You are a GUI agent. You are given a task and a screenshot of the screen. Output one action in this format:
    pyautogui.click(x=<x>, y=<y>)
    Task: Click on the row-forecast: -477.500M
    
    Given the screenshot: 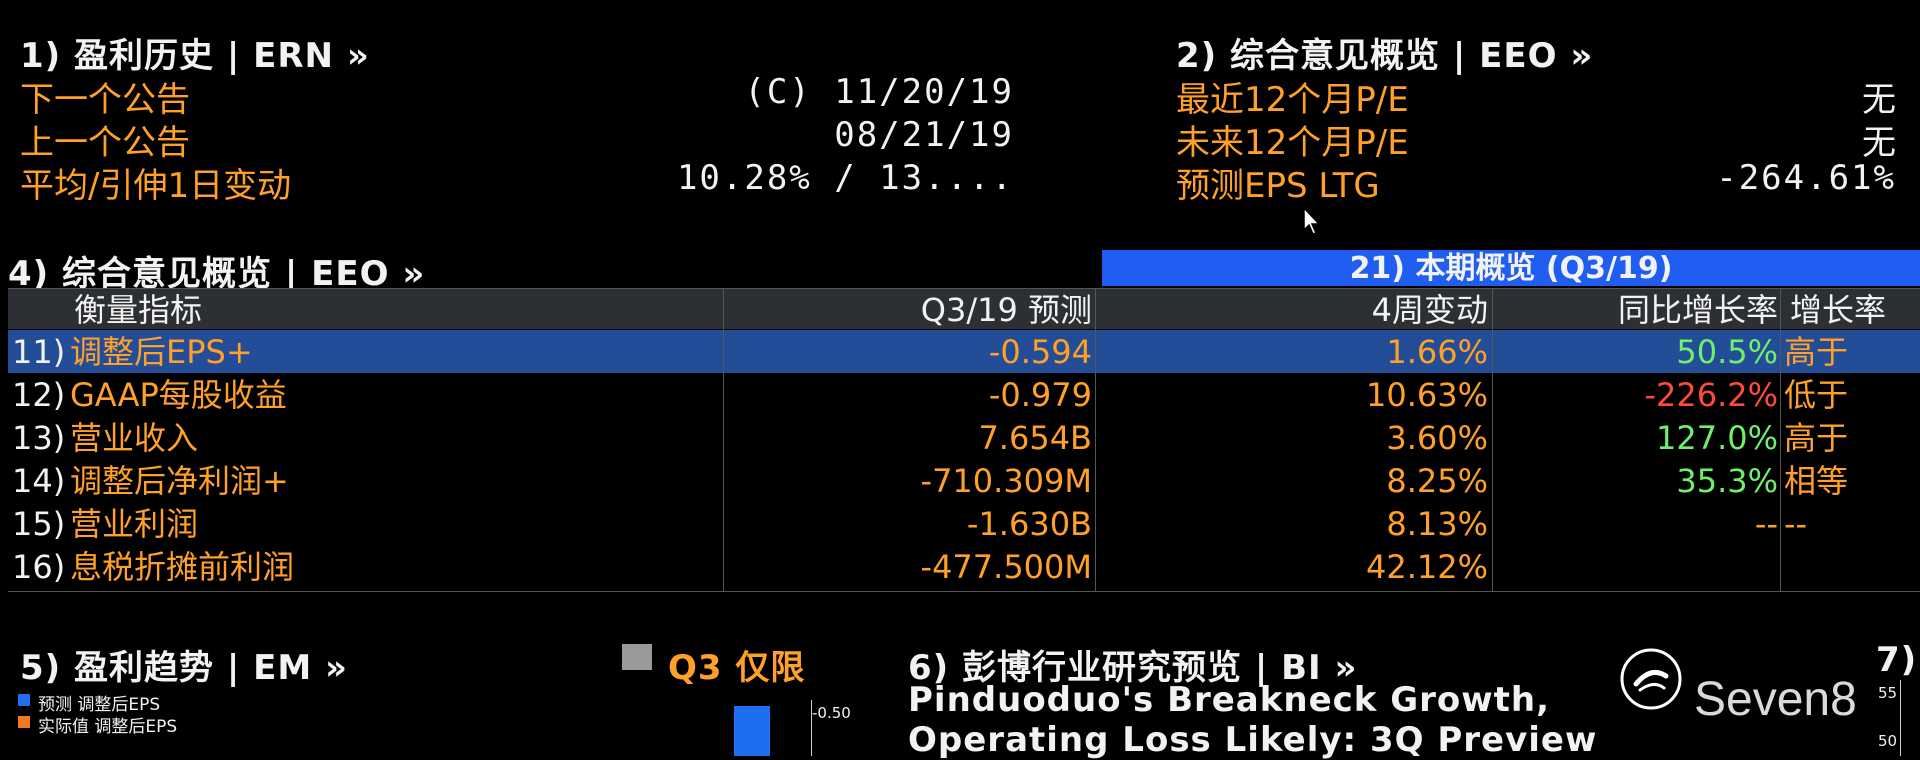 What is the action you would take?
    pyautogui.click(x=1006, y=567)
    